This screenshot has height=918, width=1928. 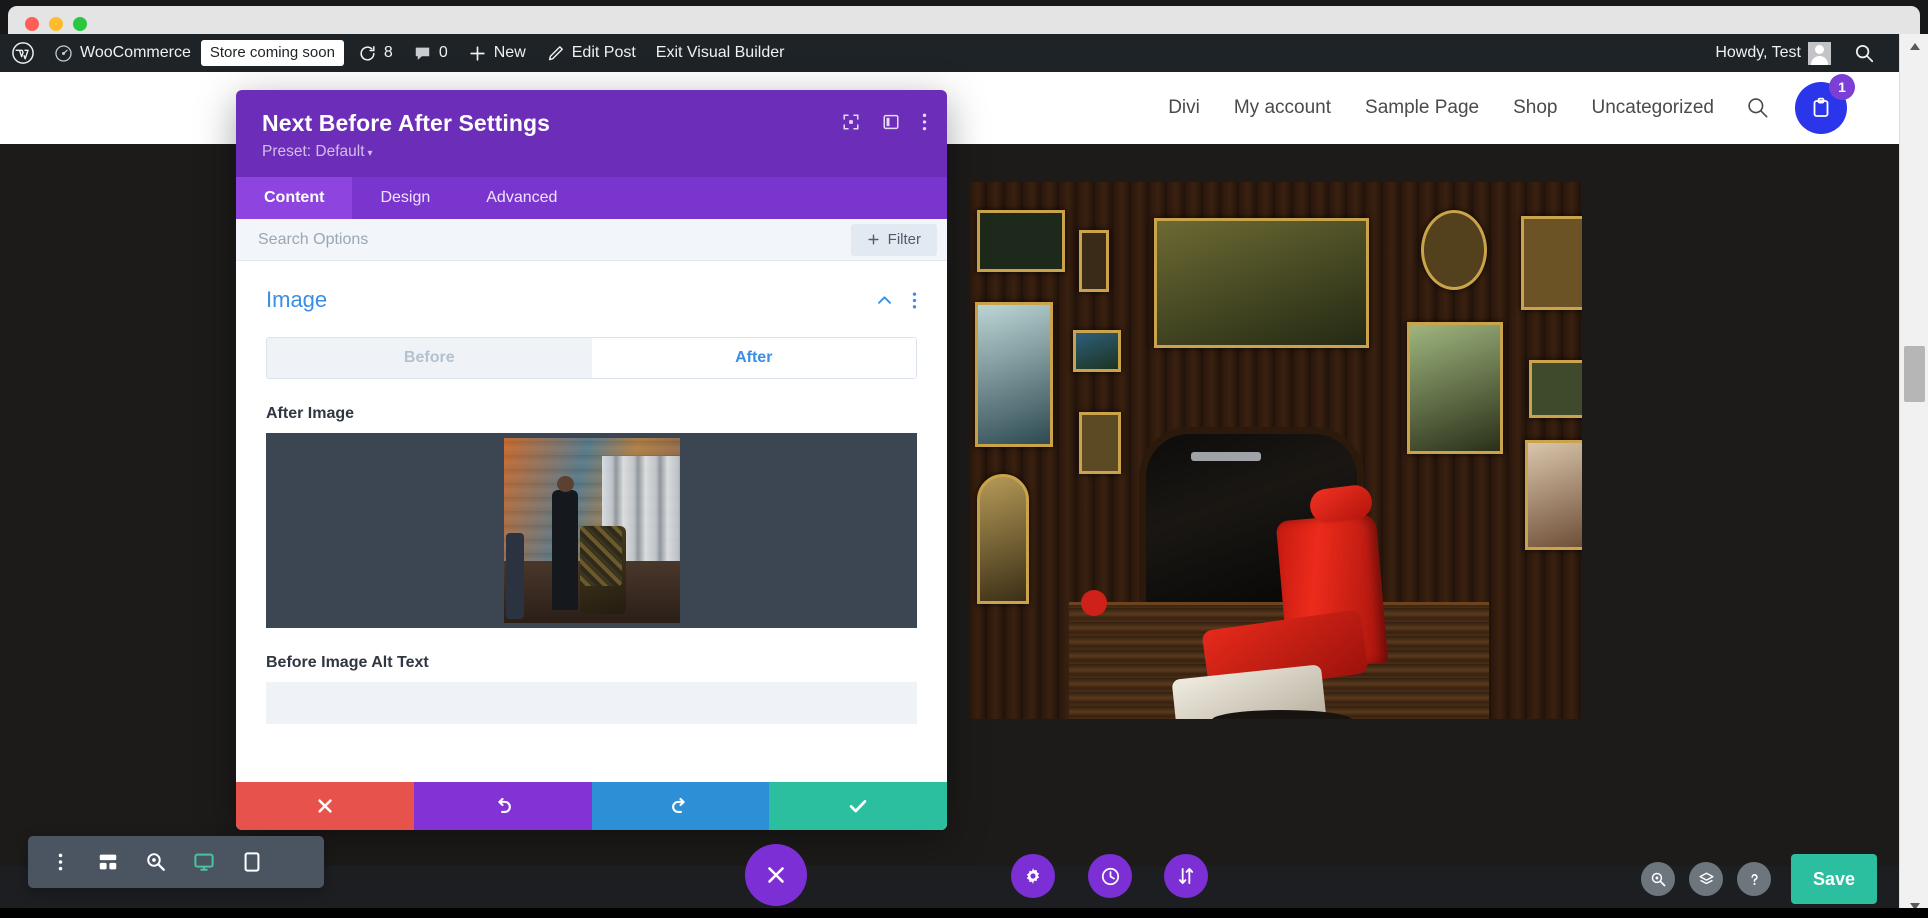 I want to click on search-icon, so click(x=1758, y=108).